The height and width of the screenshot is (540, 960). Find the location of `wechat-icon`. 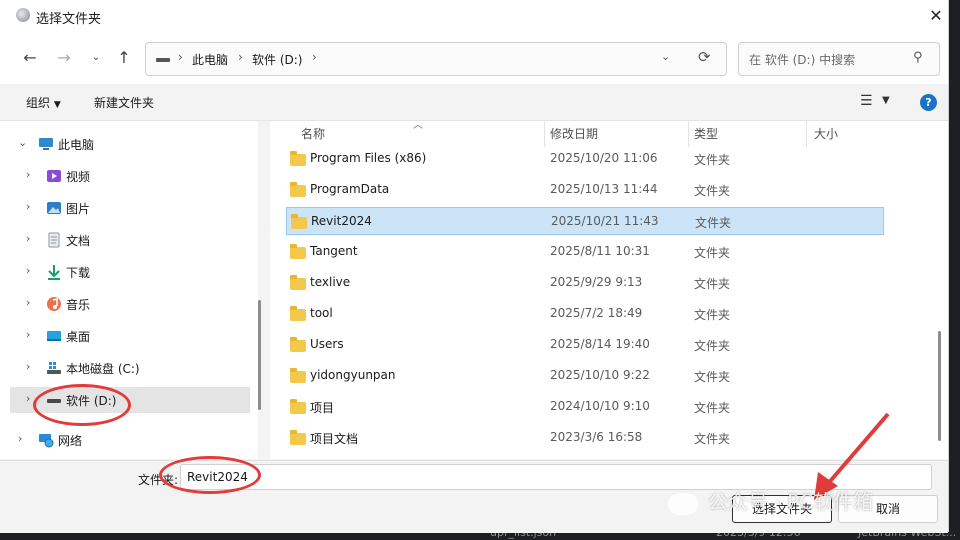

wechat-icon is located at coordinates (683, 503).